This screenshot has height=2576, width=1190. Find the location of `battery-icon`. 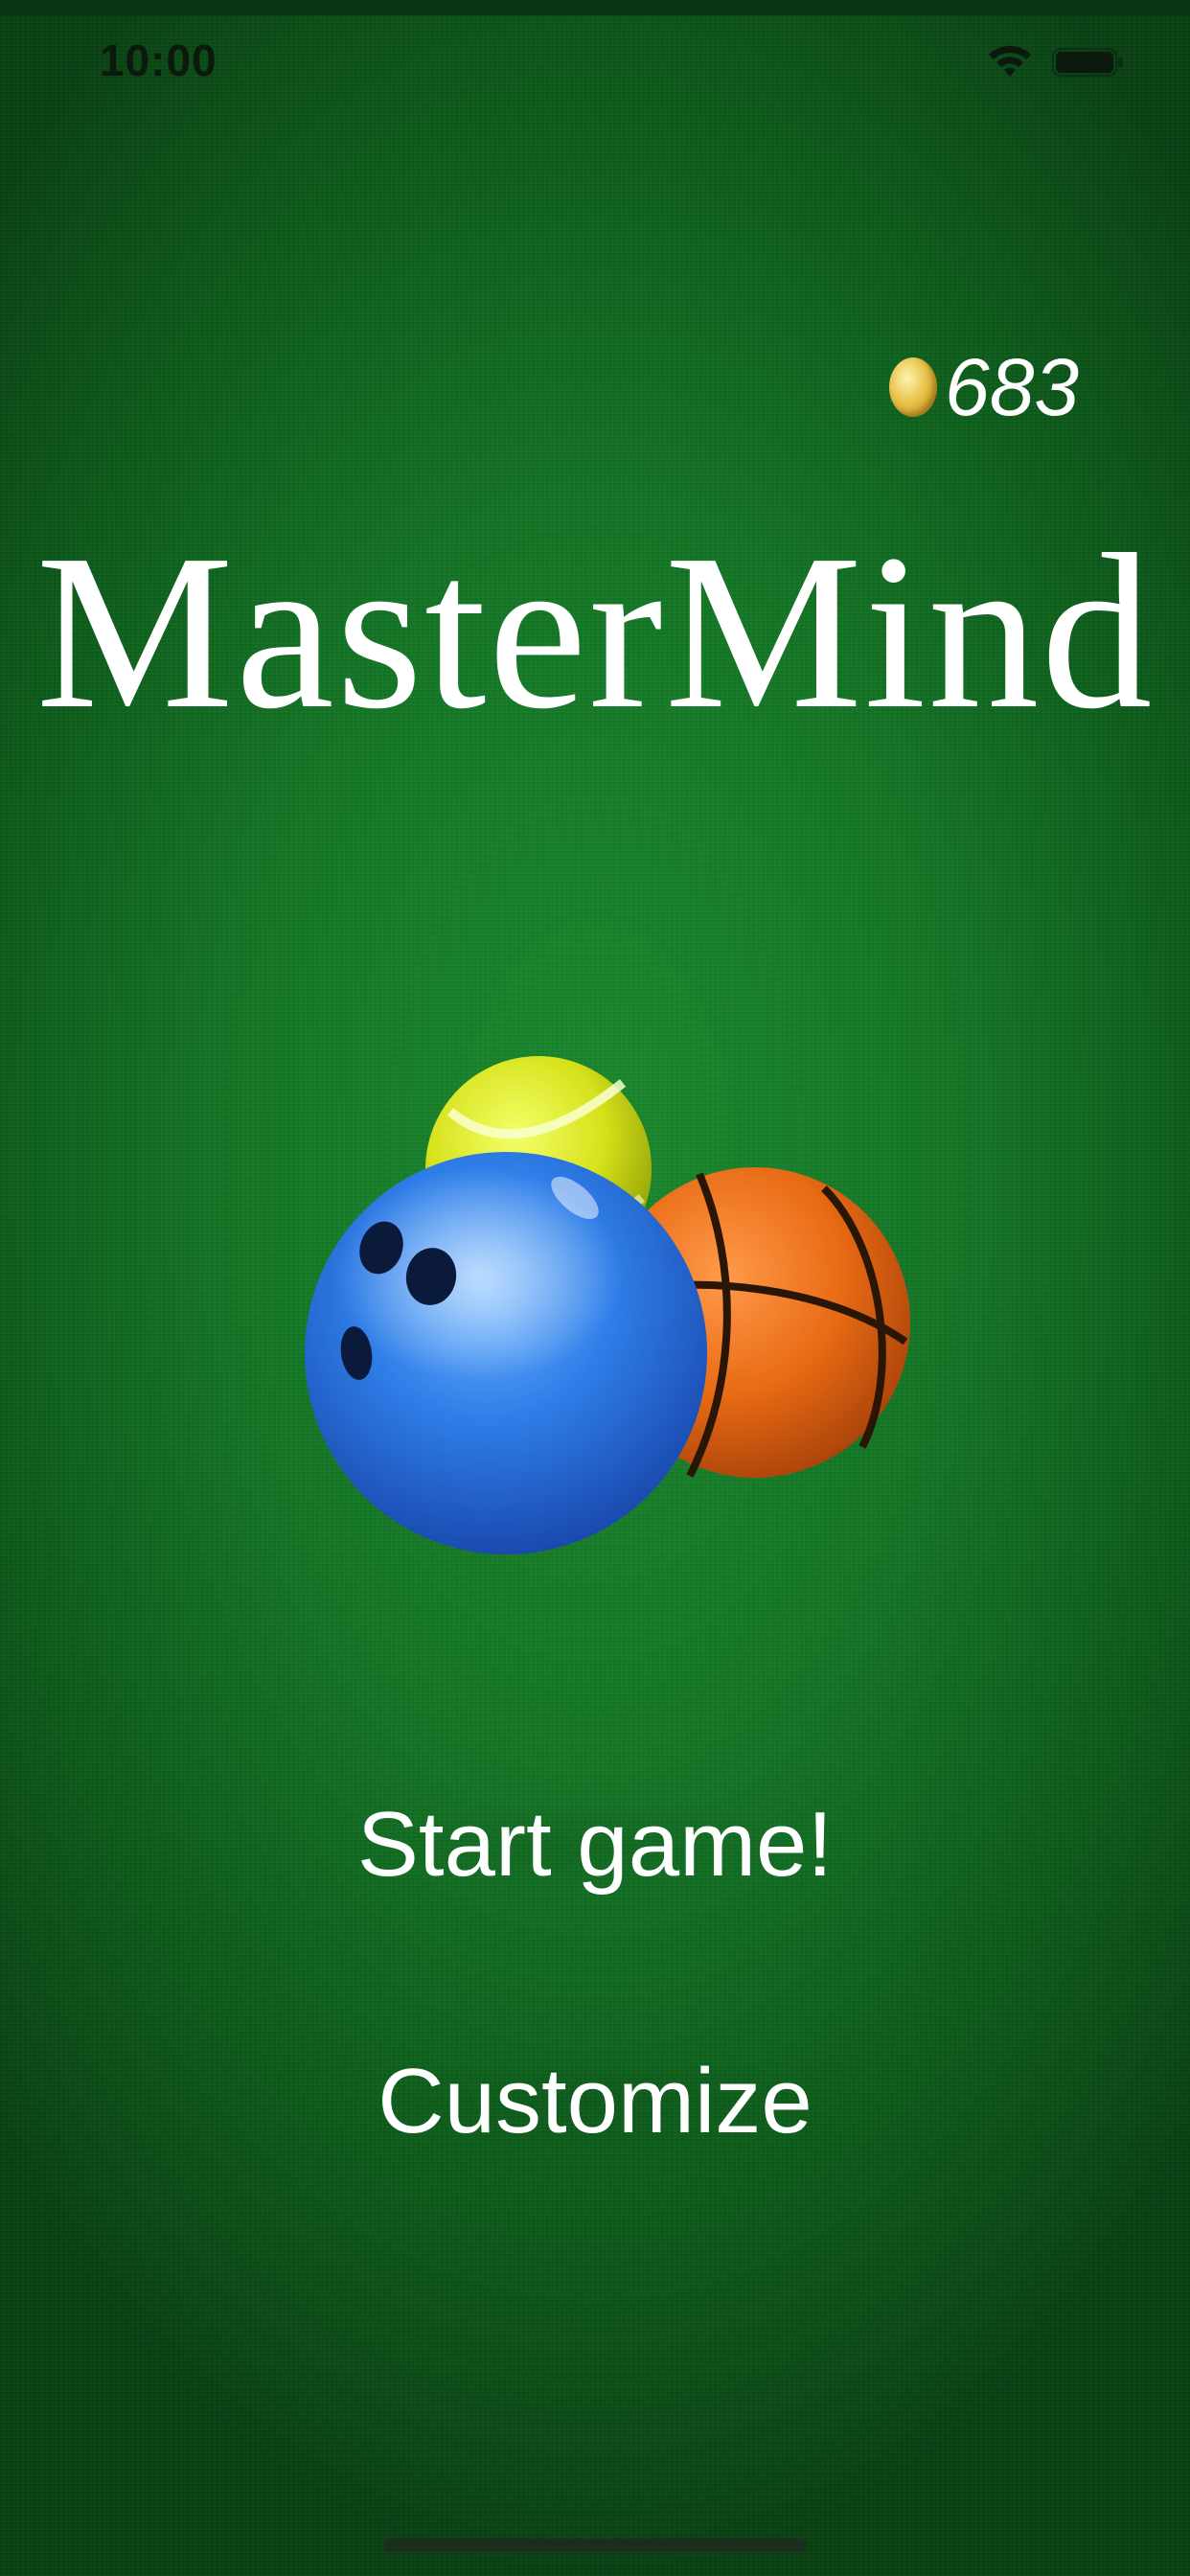

battery-icon is located at coordinates (1088, 63).